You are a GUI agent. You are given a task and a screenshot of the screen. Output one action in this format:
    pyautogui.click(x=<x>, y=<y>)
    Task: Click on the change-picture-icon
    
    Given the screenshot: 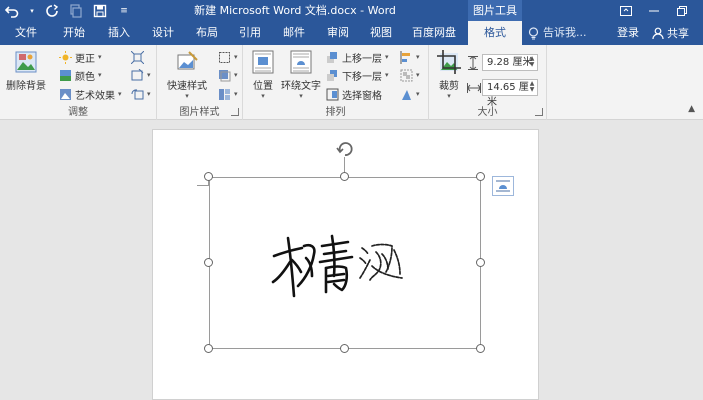 What is the action you would take?
    pyautogui.click(x=137, y=75)
    